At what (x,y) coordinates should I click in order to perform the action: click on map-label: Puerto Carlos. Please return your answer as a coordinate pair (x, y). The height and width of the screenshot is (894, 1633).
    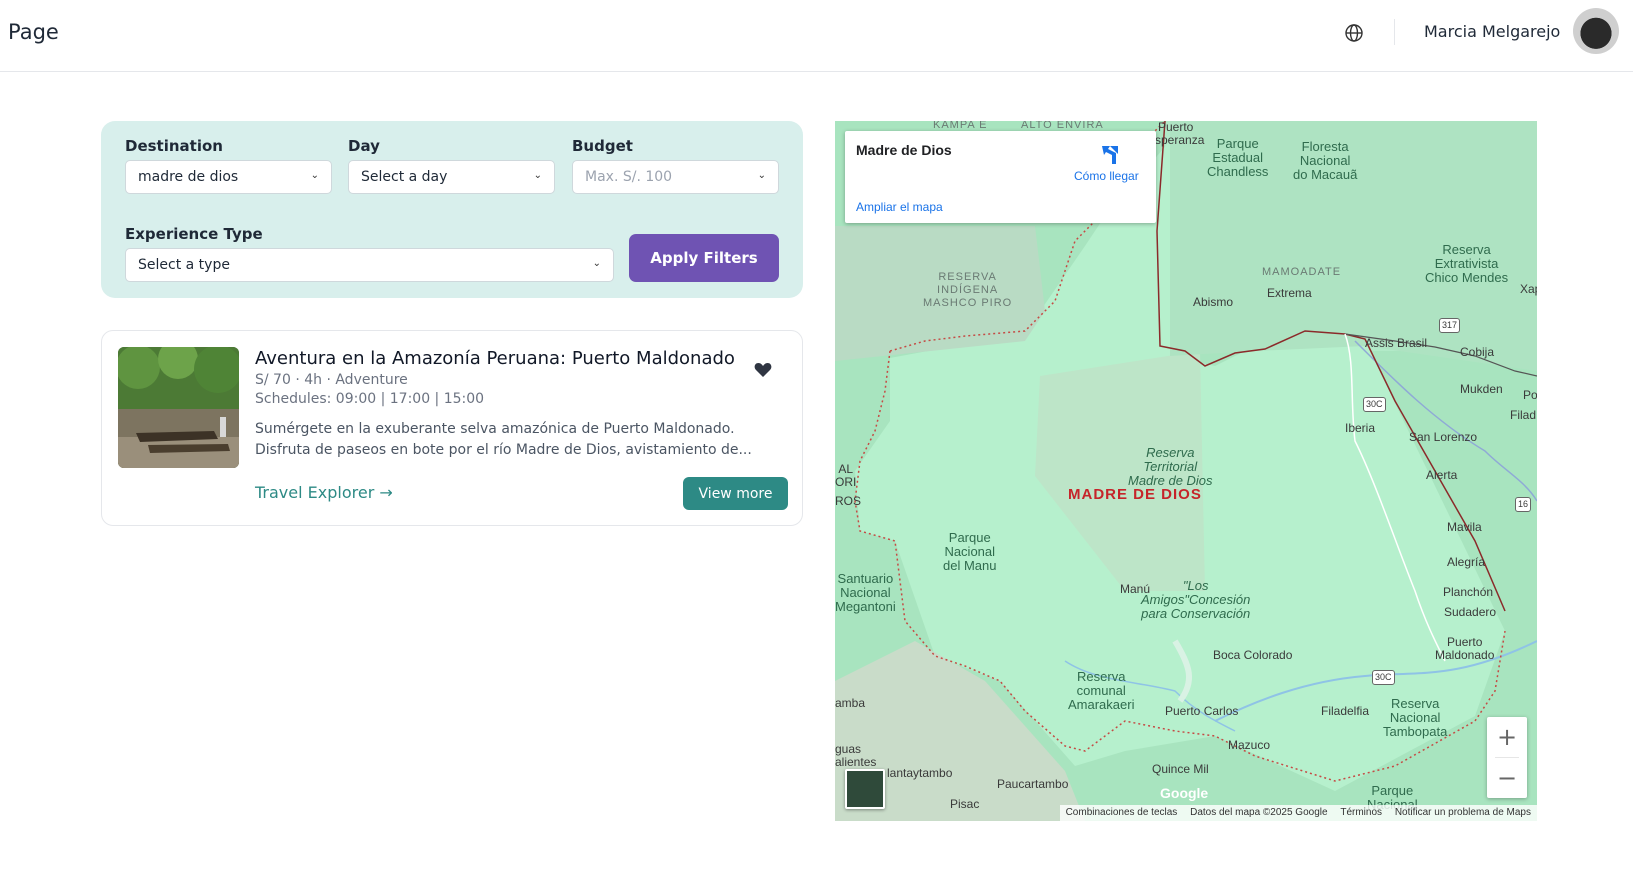
    Looking at the image, I should click on (1202, 711).